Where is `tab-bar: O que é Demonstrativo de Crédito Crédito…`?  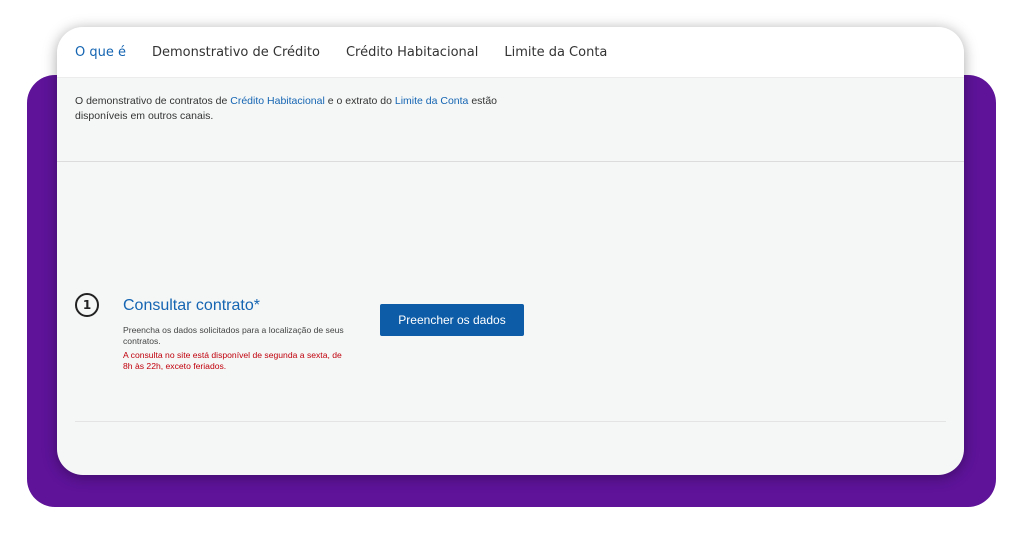
tab-bar: O que é Demonstrativo de Crédito Crédito… is located at coordinates (510, 52).